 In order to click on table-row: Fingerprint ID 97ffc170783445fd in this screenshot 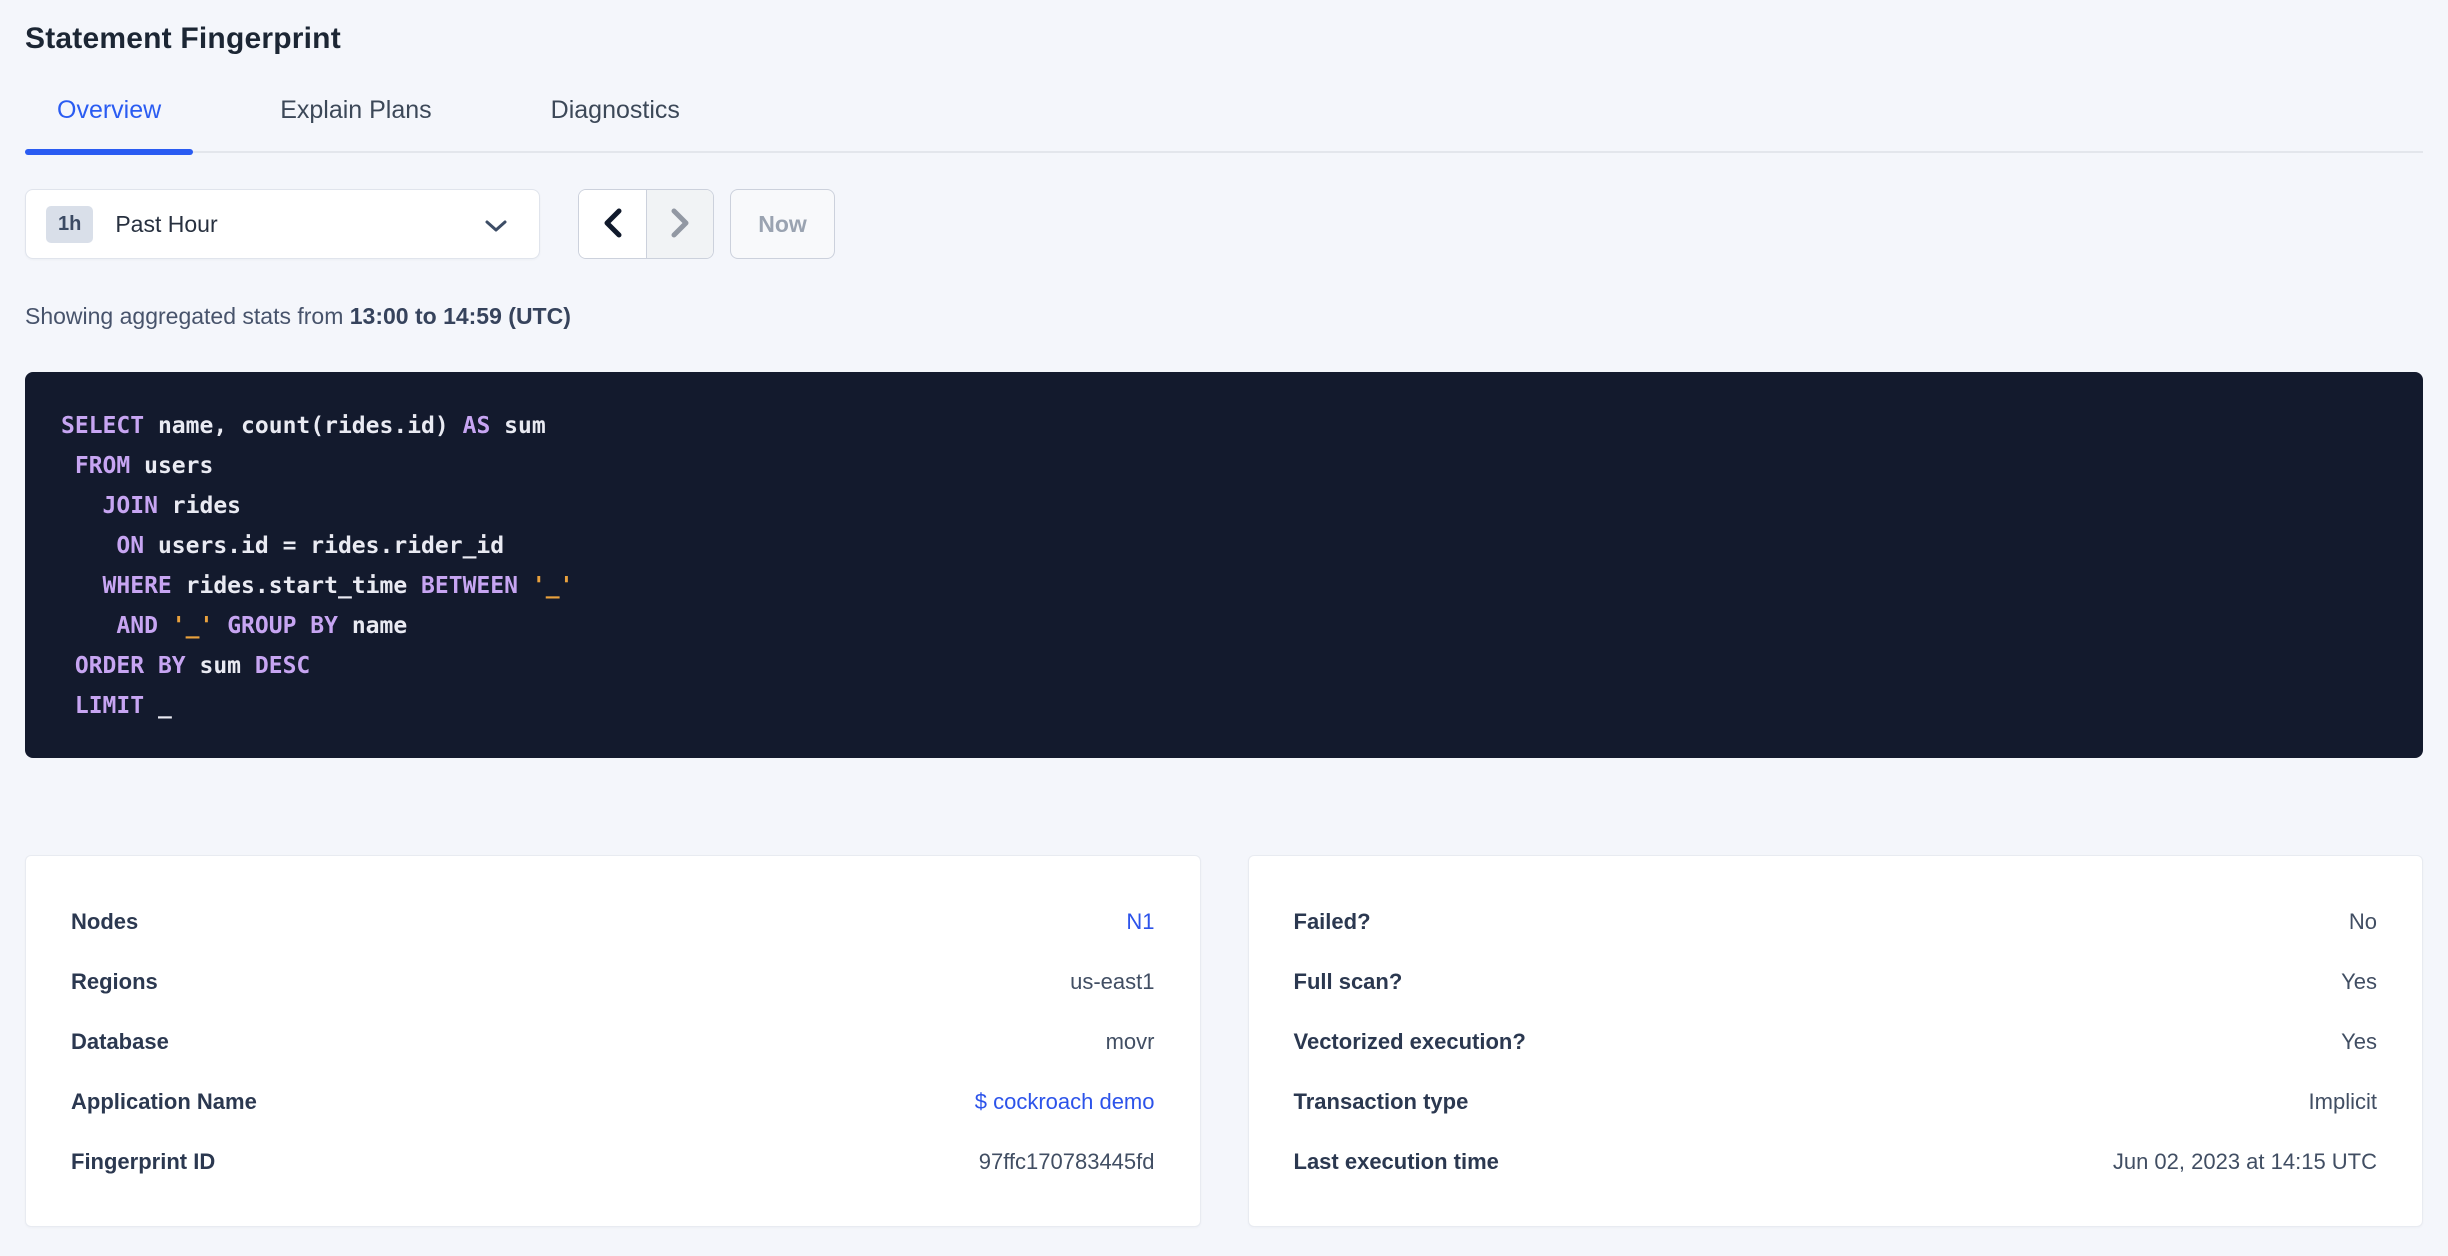, I will do `click(613, 1162)`.